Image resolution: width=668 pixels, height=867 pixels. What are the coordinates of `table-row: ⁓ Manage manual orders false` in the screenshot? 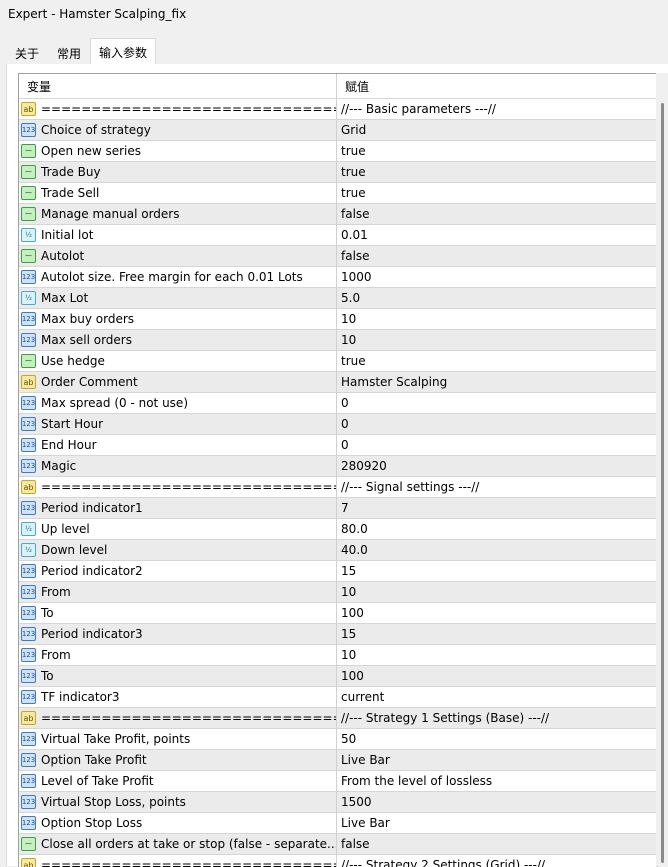 It's located at (338, 214).